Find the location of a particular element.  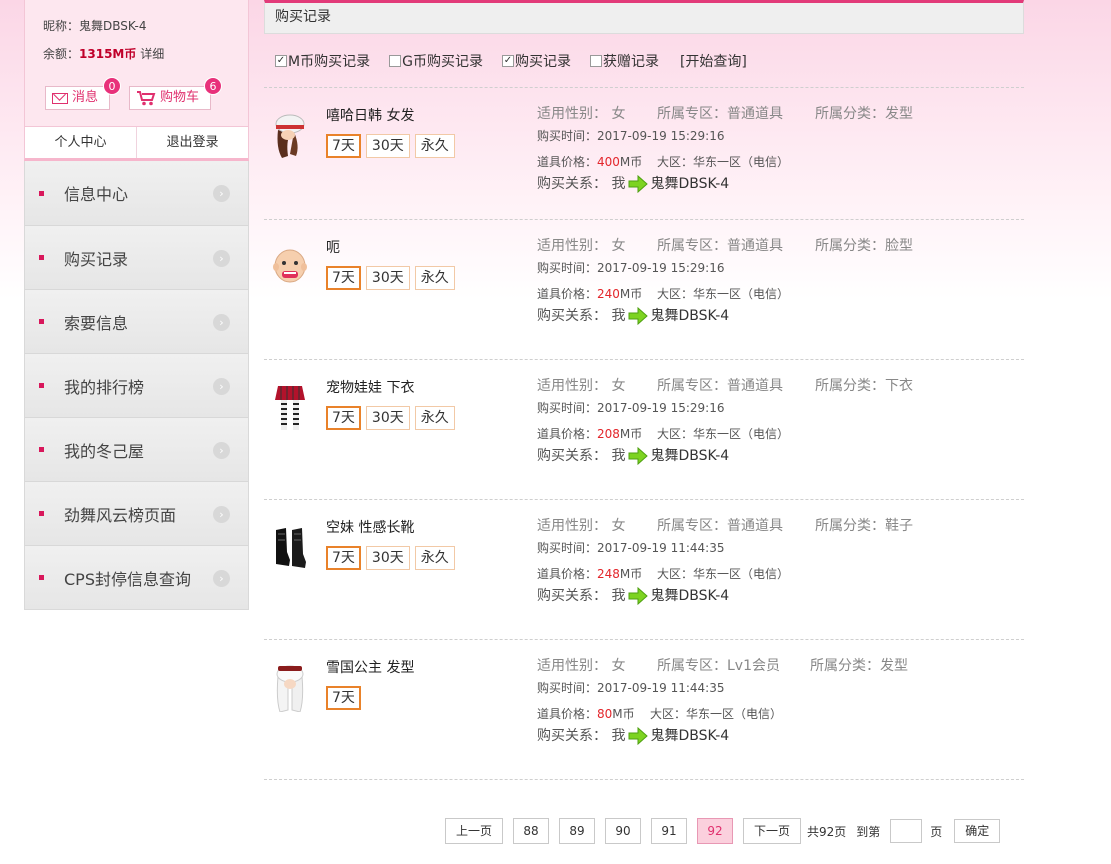

field-value: 华东一区（电信） is located at coordinates (741, 574).